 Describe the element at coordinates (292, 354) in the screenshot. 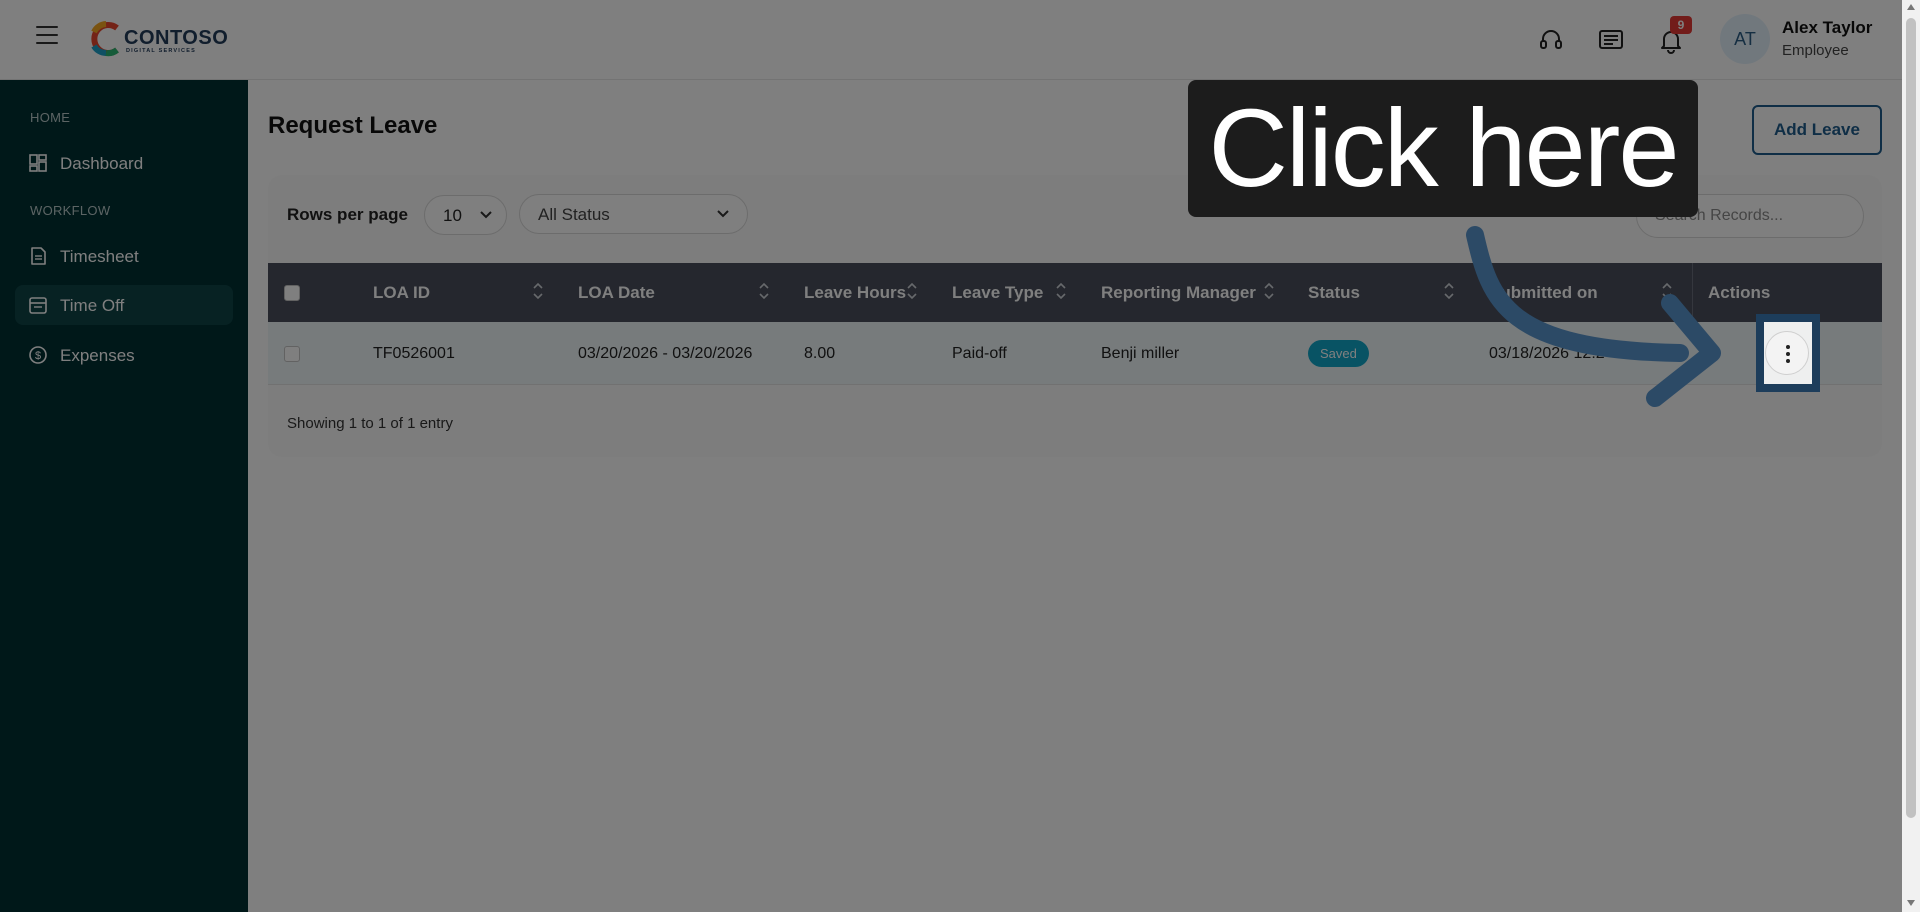

I see `row-checkbox` at that location.